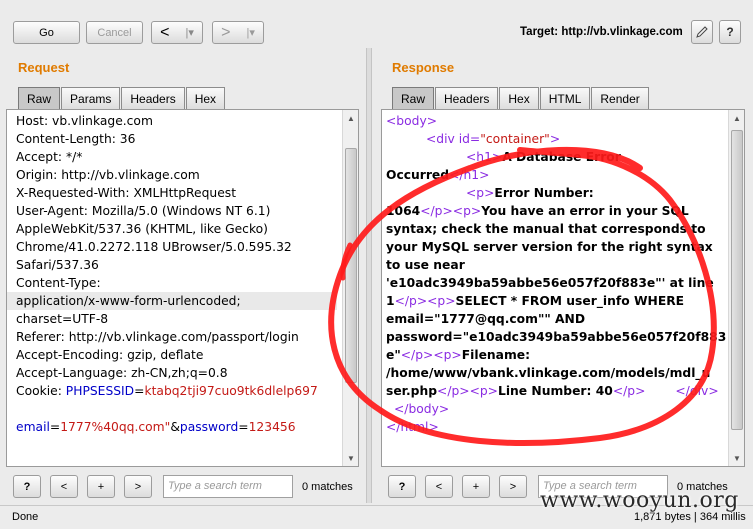 This screenshot has width=753, height=529. What do you see at coordinates (369, 275) in the screenshot?
I see `pane-divider` at bounding box center [369, 275].